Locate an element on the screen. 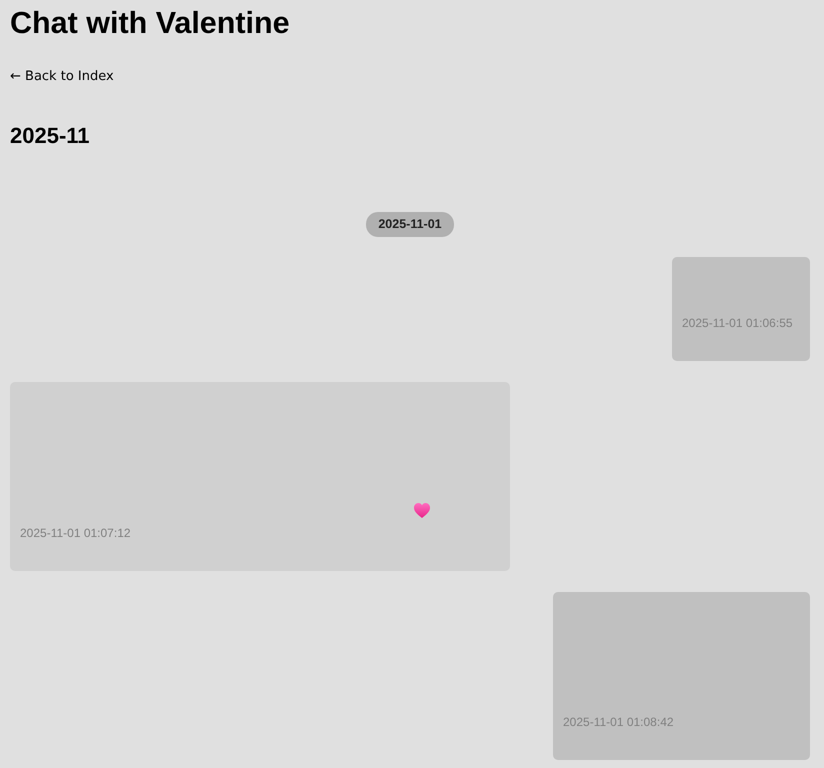 Image resolution: width=824 pixels, height=768 pixels. month-heading: 2025-11 is located at coordinates (50, 136).